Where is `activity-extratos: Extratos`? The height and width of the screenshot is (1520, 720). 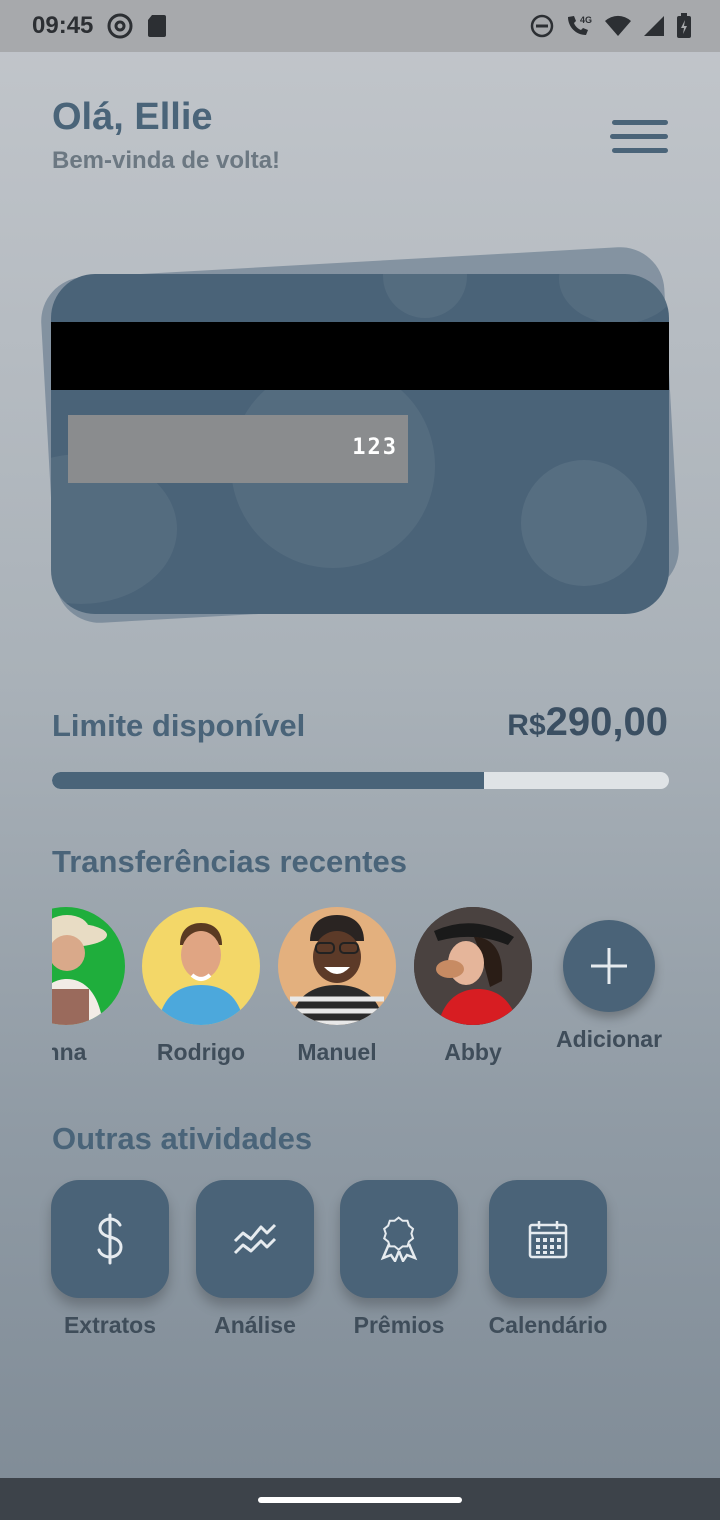 activity-extratos: Extratos is located at coordinates (110, 1259).